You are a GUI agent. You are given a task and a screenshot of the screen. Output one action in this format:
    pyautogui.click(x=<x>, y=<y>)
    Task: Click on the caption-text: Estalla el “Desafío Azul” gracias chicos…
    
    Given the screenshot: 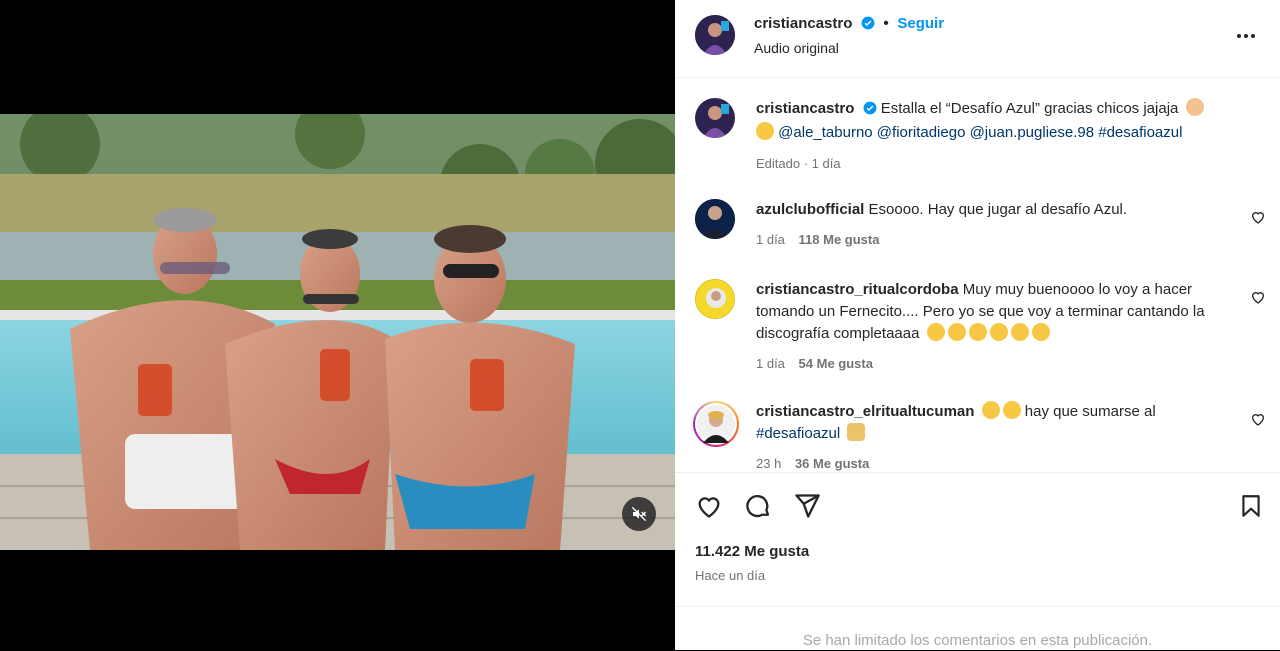 What is the action you would take?
    pyautogui.click(x=1029, y=108)
    